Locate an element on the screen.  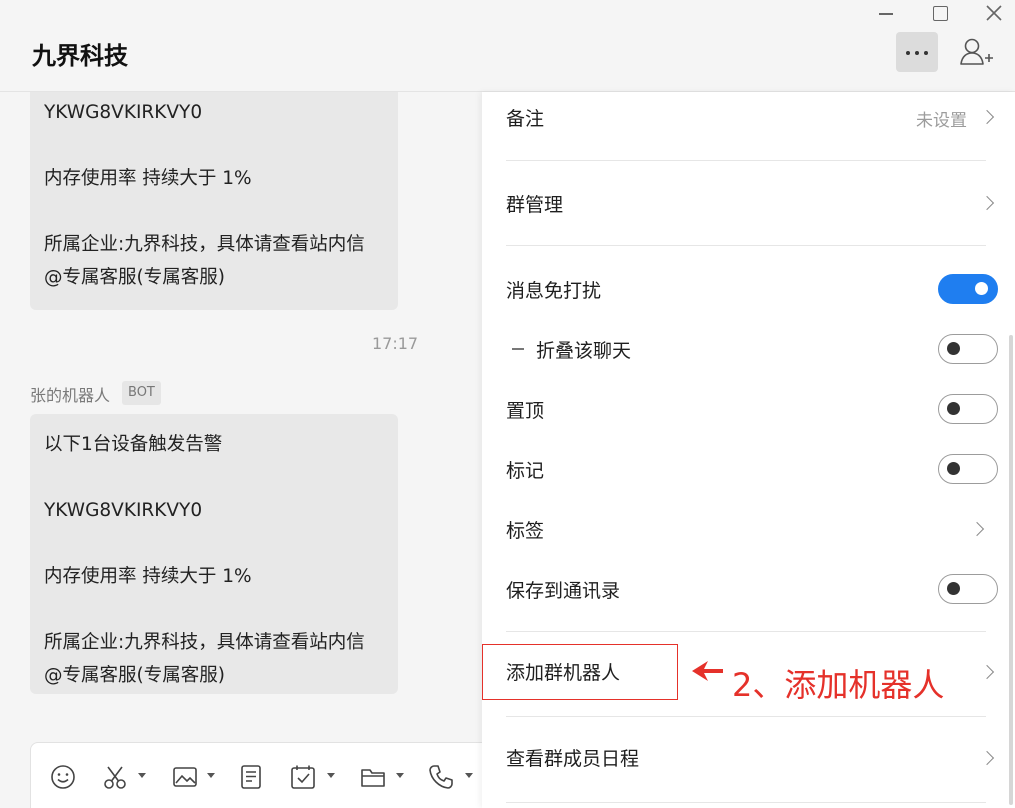
group-manage-label: 群管理 is located at coordinates (535, 205).